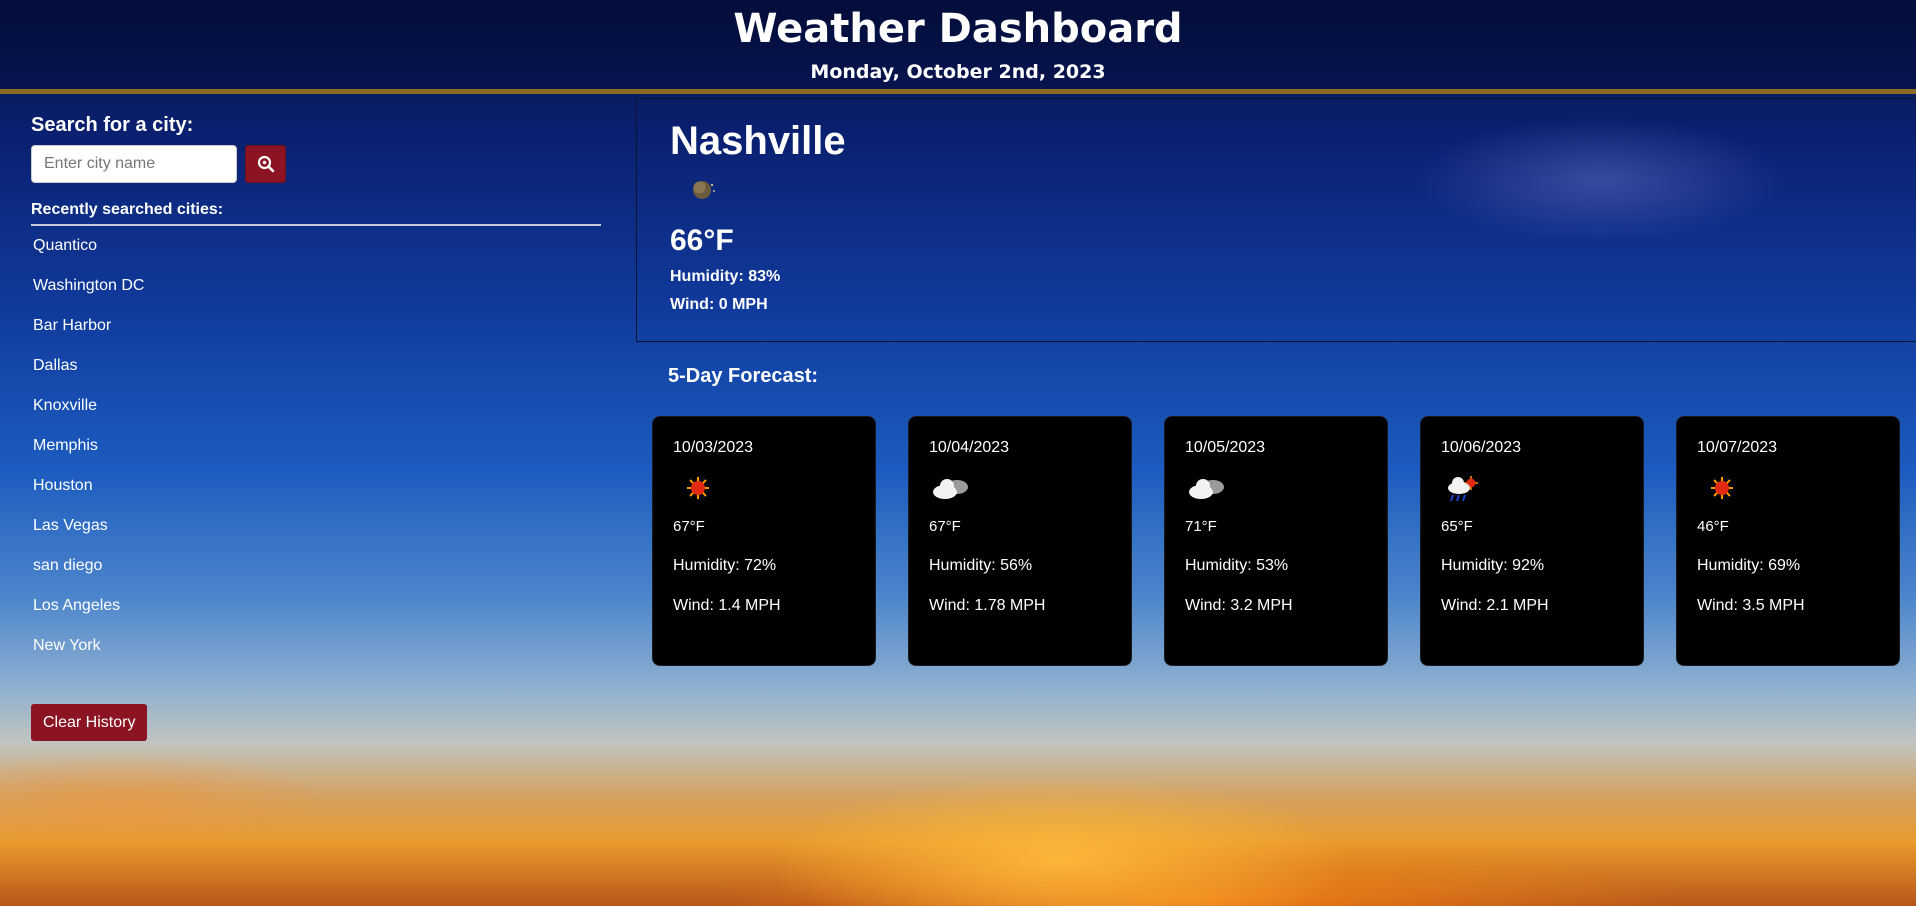  What do you see at coordinates (1713, 526) in the screenshot?
I see `forecast-temperature: 46°F` at bounding box center [1713, 526].